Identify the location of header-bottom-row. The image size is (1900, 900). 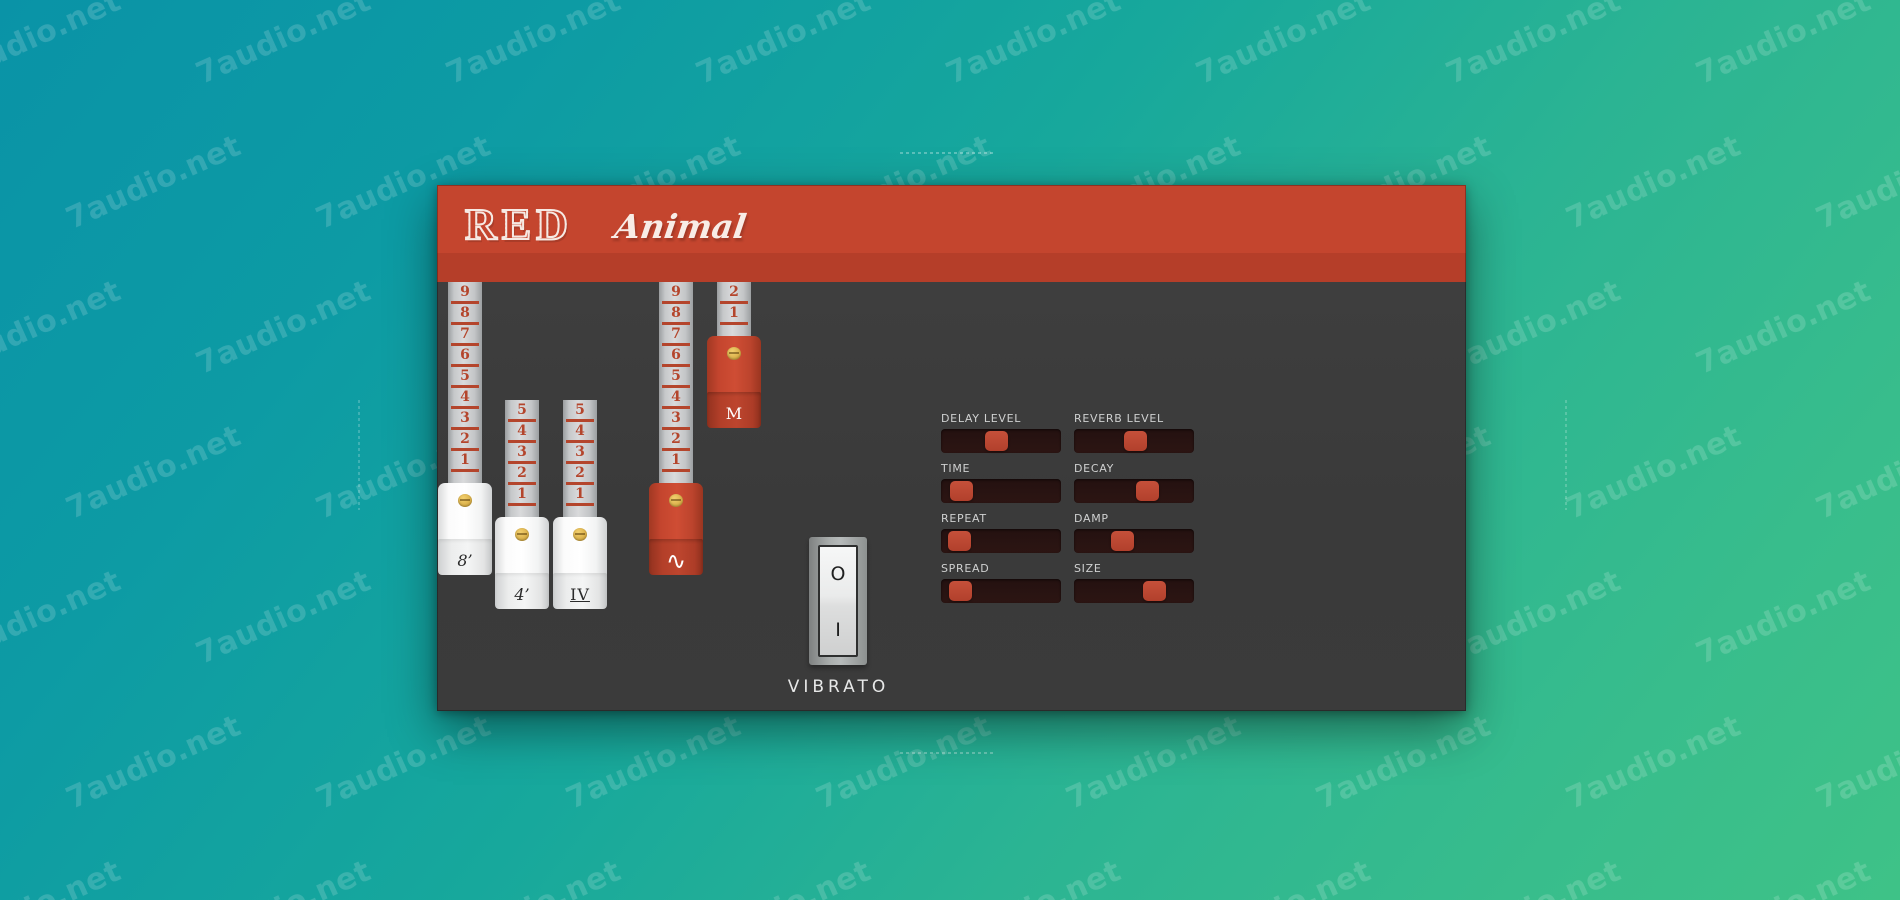
(951, 267).